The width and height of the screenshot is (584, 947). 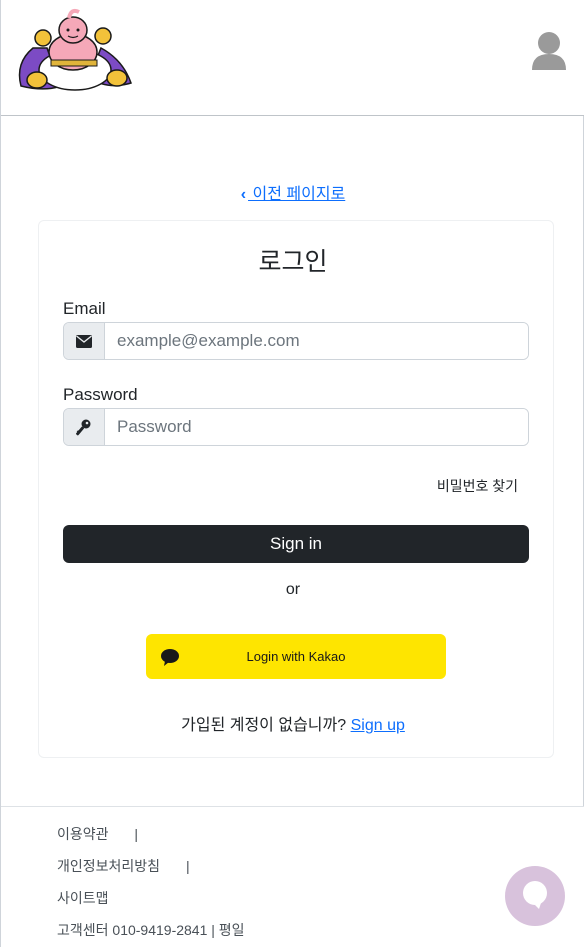 What do you see at coordinates (264, 725) in the screenshot?
I see `no-account-text: 가입된 계정이 없습니까?` at bounding box center [264, 725].